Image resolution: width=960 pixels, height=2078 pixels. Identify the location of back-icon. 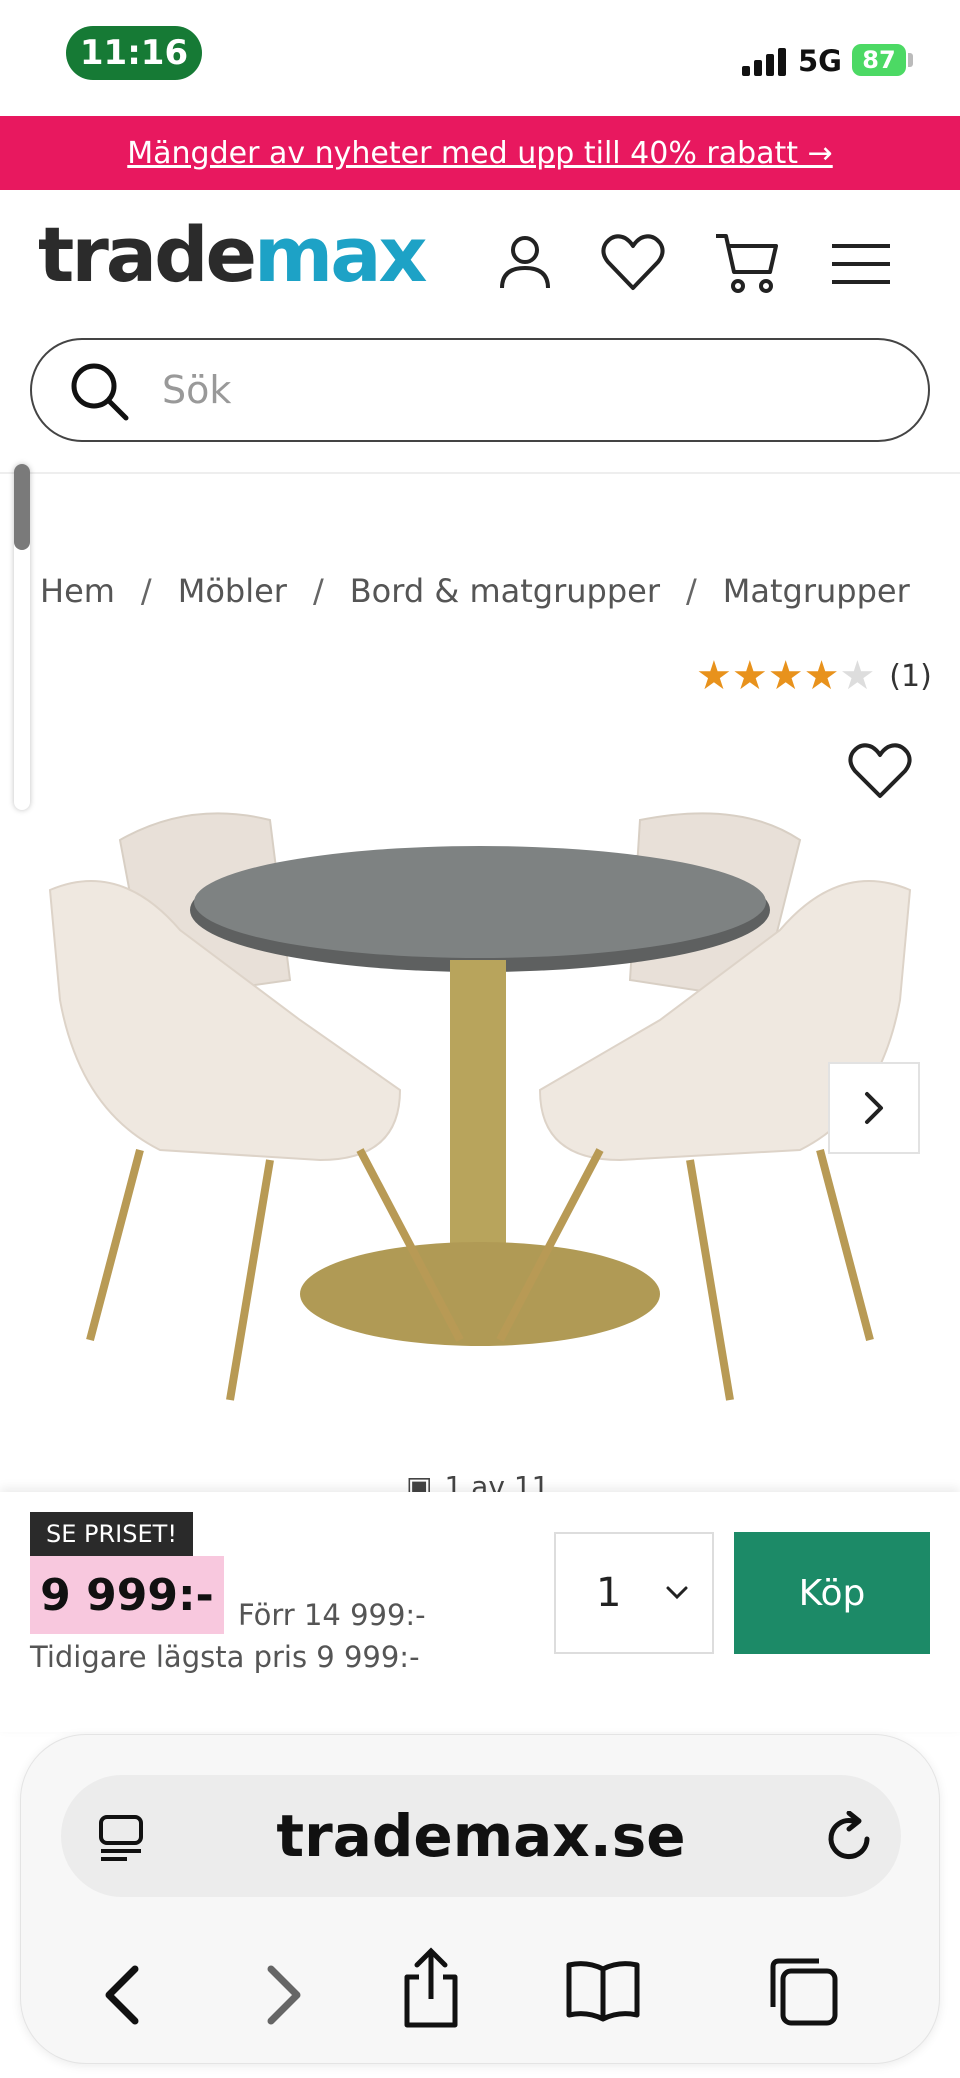
(123, 1997).